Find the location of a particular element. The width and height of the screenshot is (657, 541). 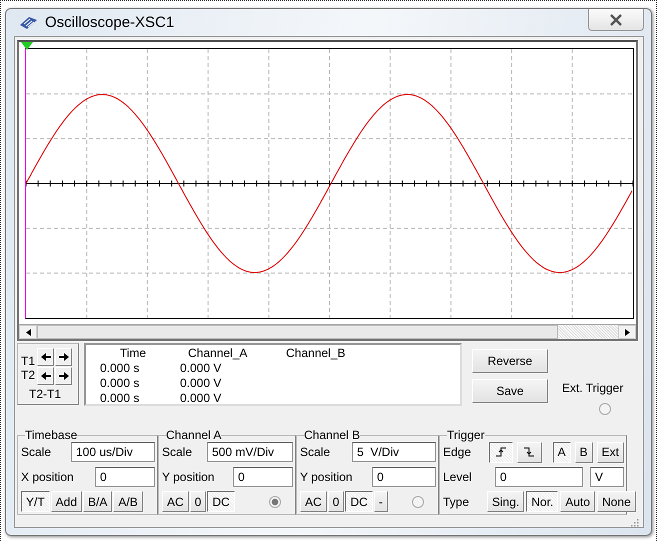

scale-field: 100 us/Div is located at coordinates (113, 452).